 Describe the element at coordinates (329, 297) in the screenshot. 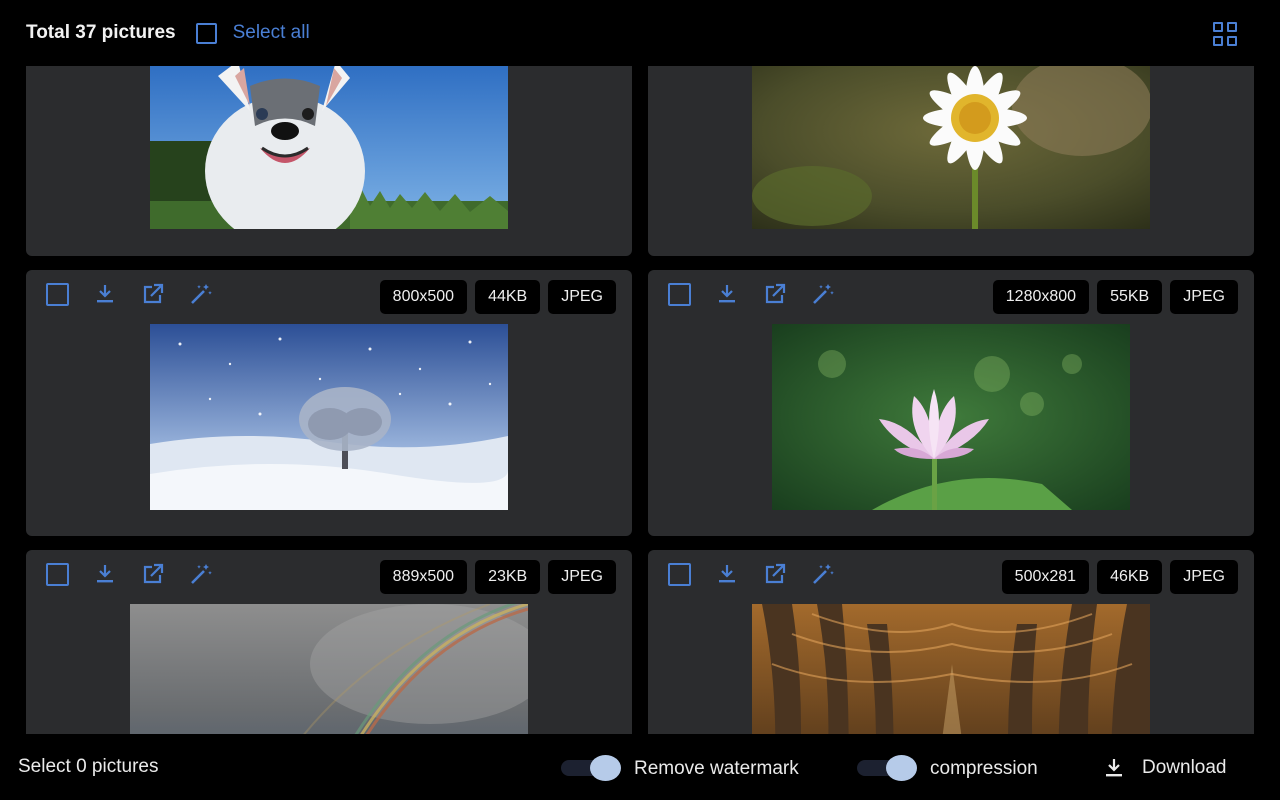

I see `card-toolbar: 800x500 44KB JPEG` at that location.